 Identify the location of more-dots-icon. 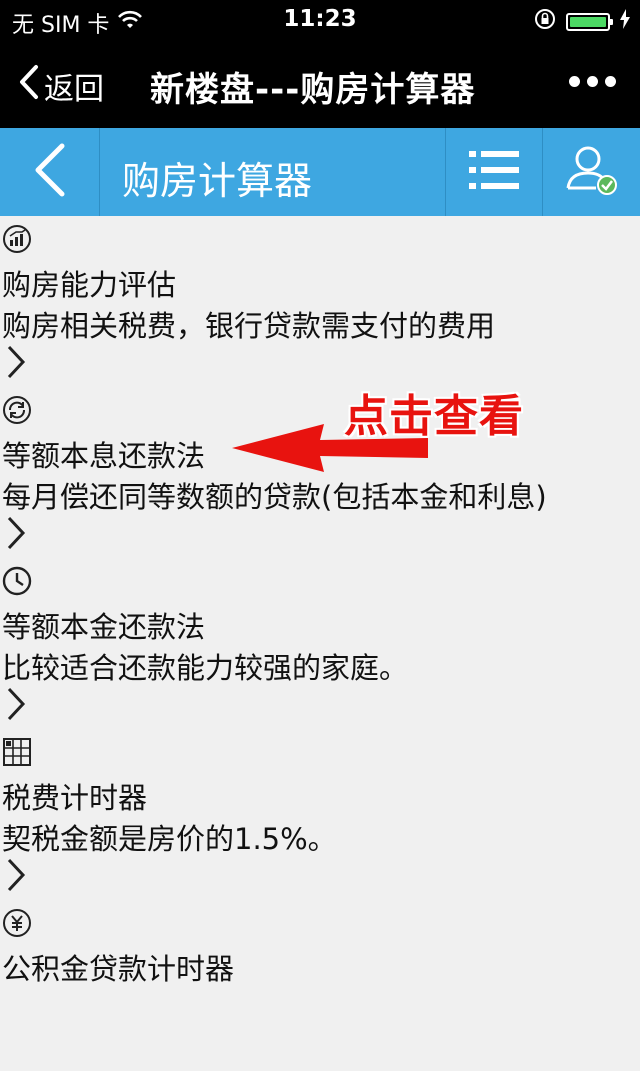
(592, 81).